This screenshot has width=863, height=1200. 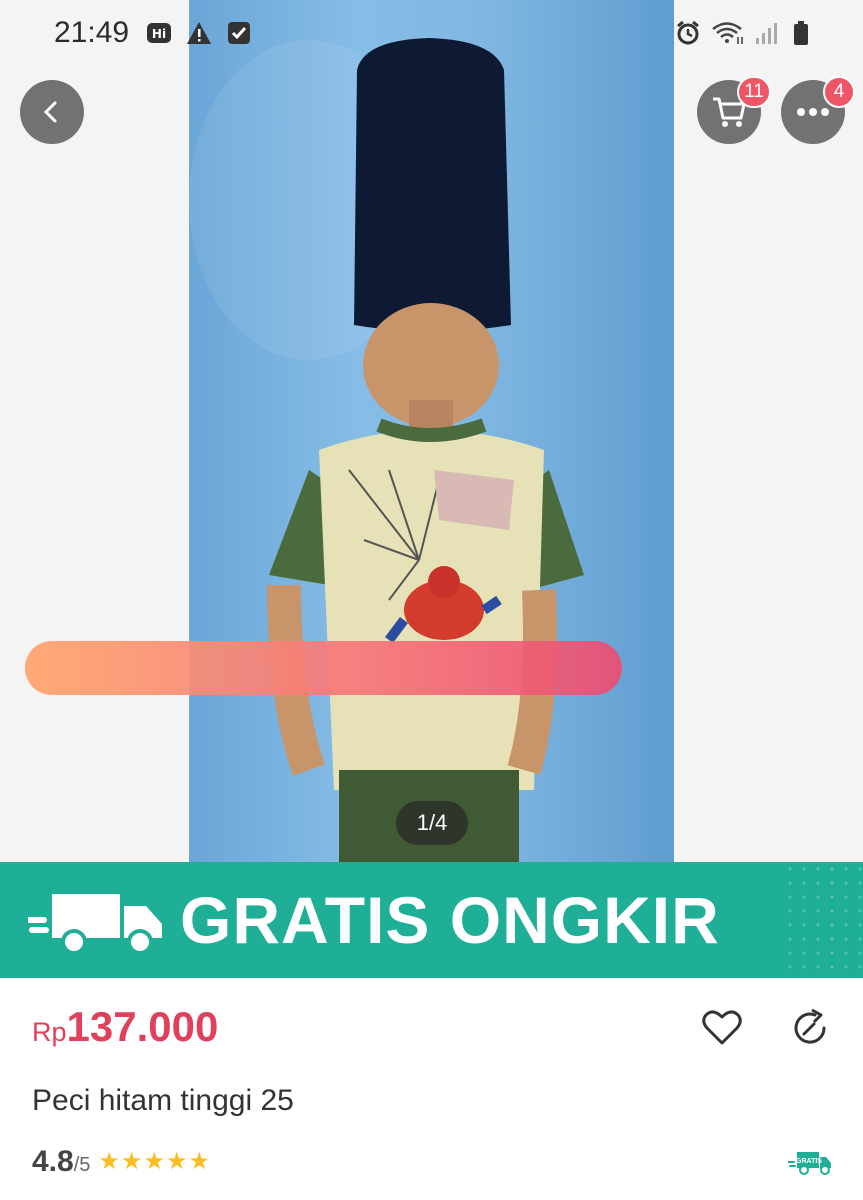 I want to click on rating-scale: /5, so click(x=82, y=1165).